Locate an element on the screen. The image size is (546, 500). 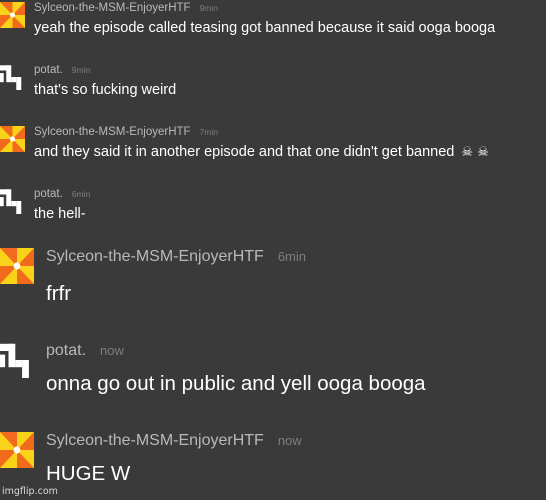
message-text: HUGE W is located at coordinates (88, 473).